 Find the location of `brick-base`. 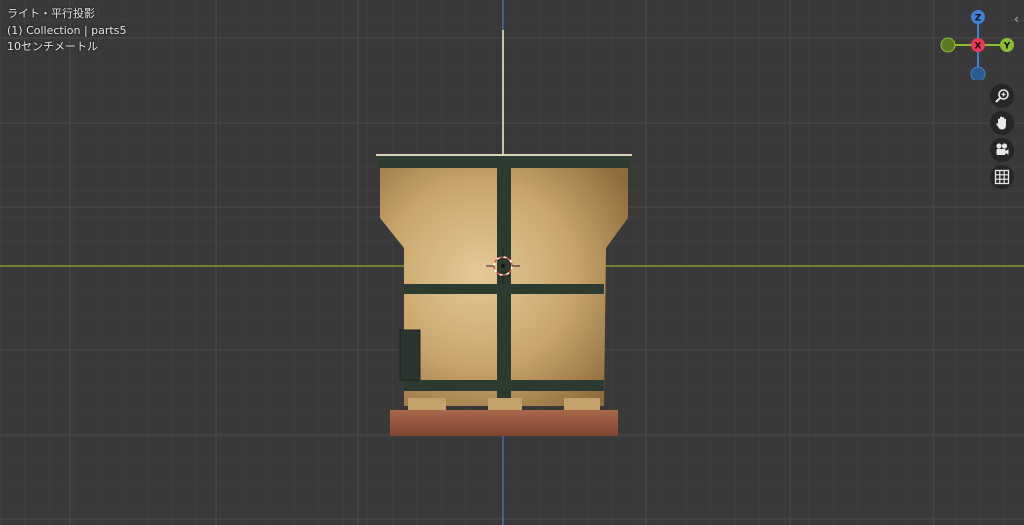

brick-base is located at coordinates (504, 423).